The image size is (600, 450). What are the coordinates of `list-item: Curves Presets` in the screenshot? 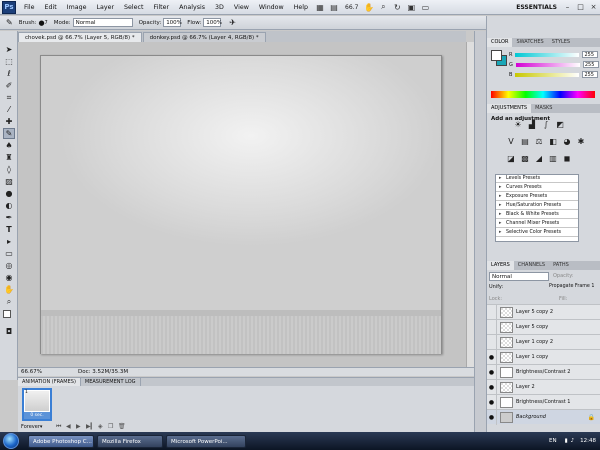 It's located at (537, 188).